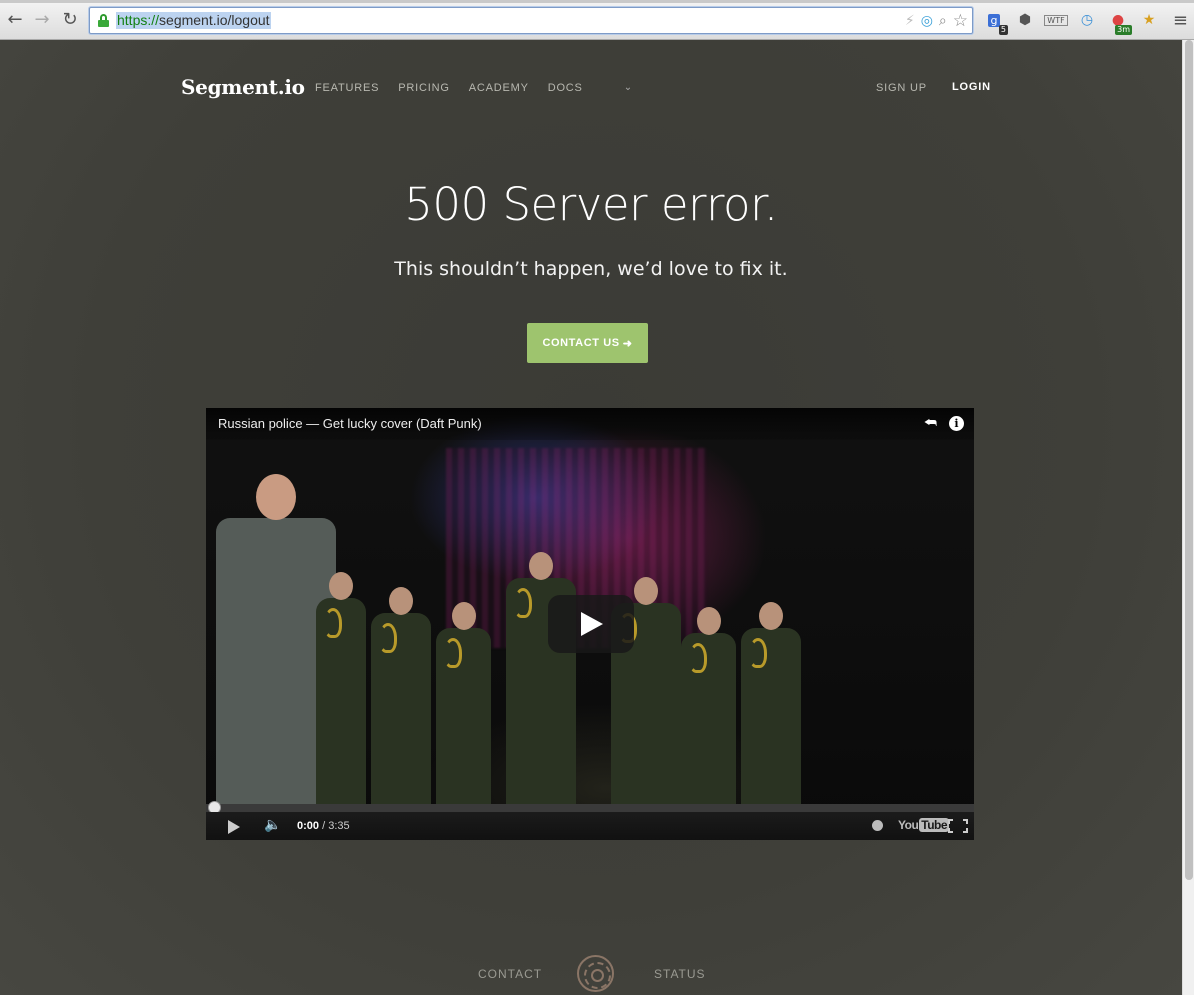 This screenshot has height=995, width=1194. What do you see at coordinates (995, 22) in the screenshot?
I see `extension-g-icon: g5` at bounding box center [995, 22].